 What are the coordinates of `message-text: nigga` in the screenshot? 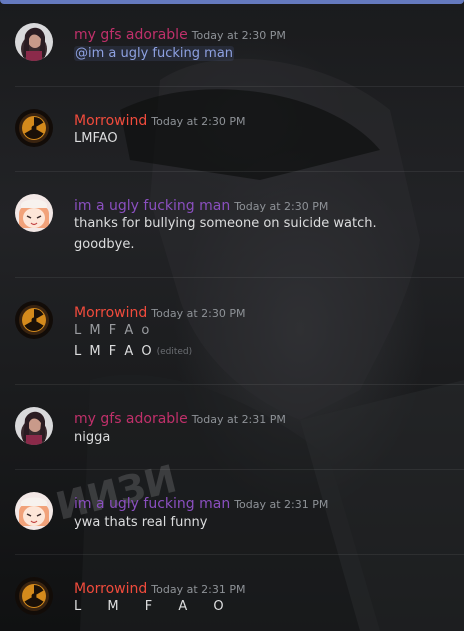 It's located at (92, 437).